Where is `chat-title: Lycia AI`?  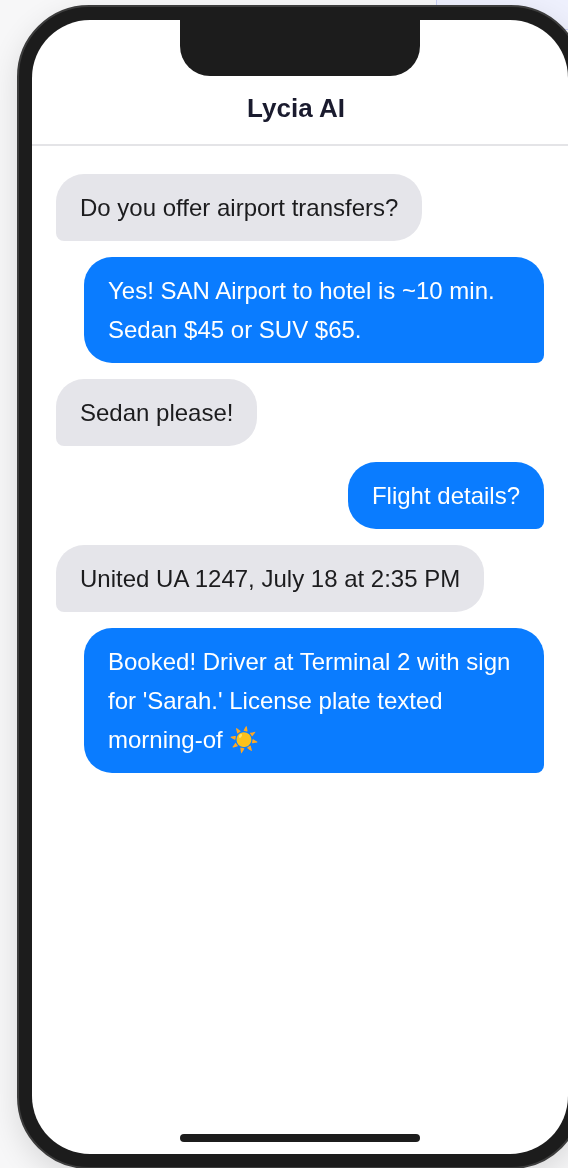 chat-title: Lycia AI is located at coordinates (296, 108).